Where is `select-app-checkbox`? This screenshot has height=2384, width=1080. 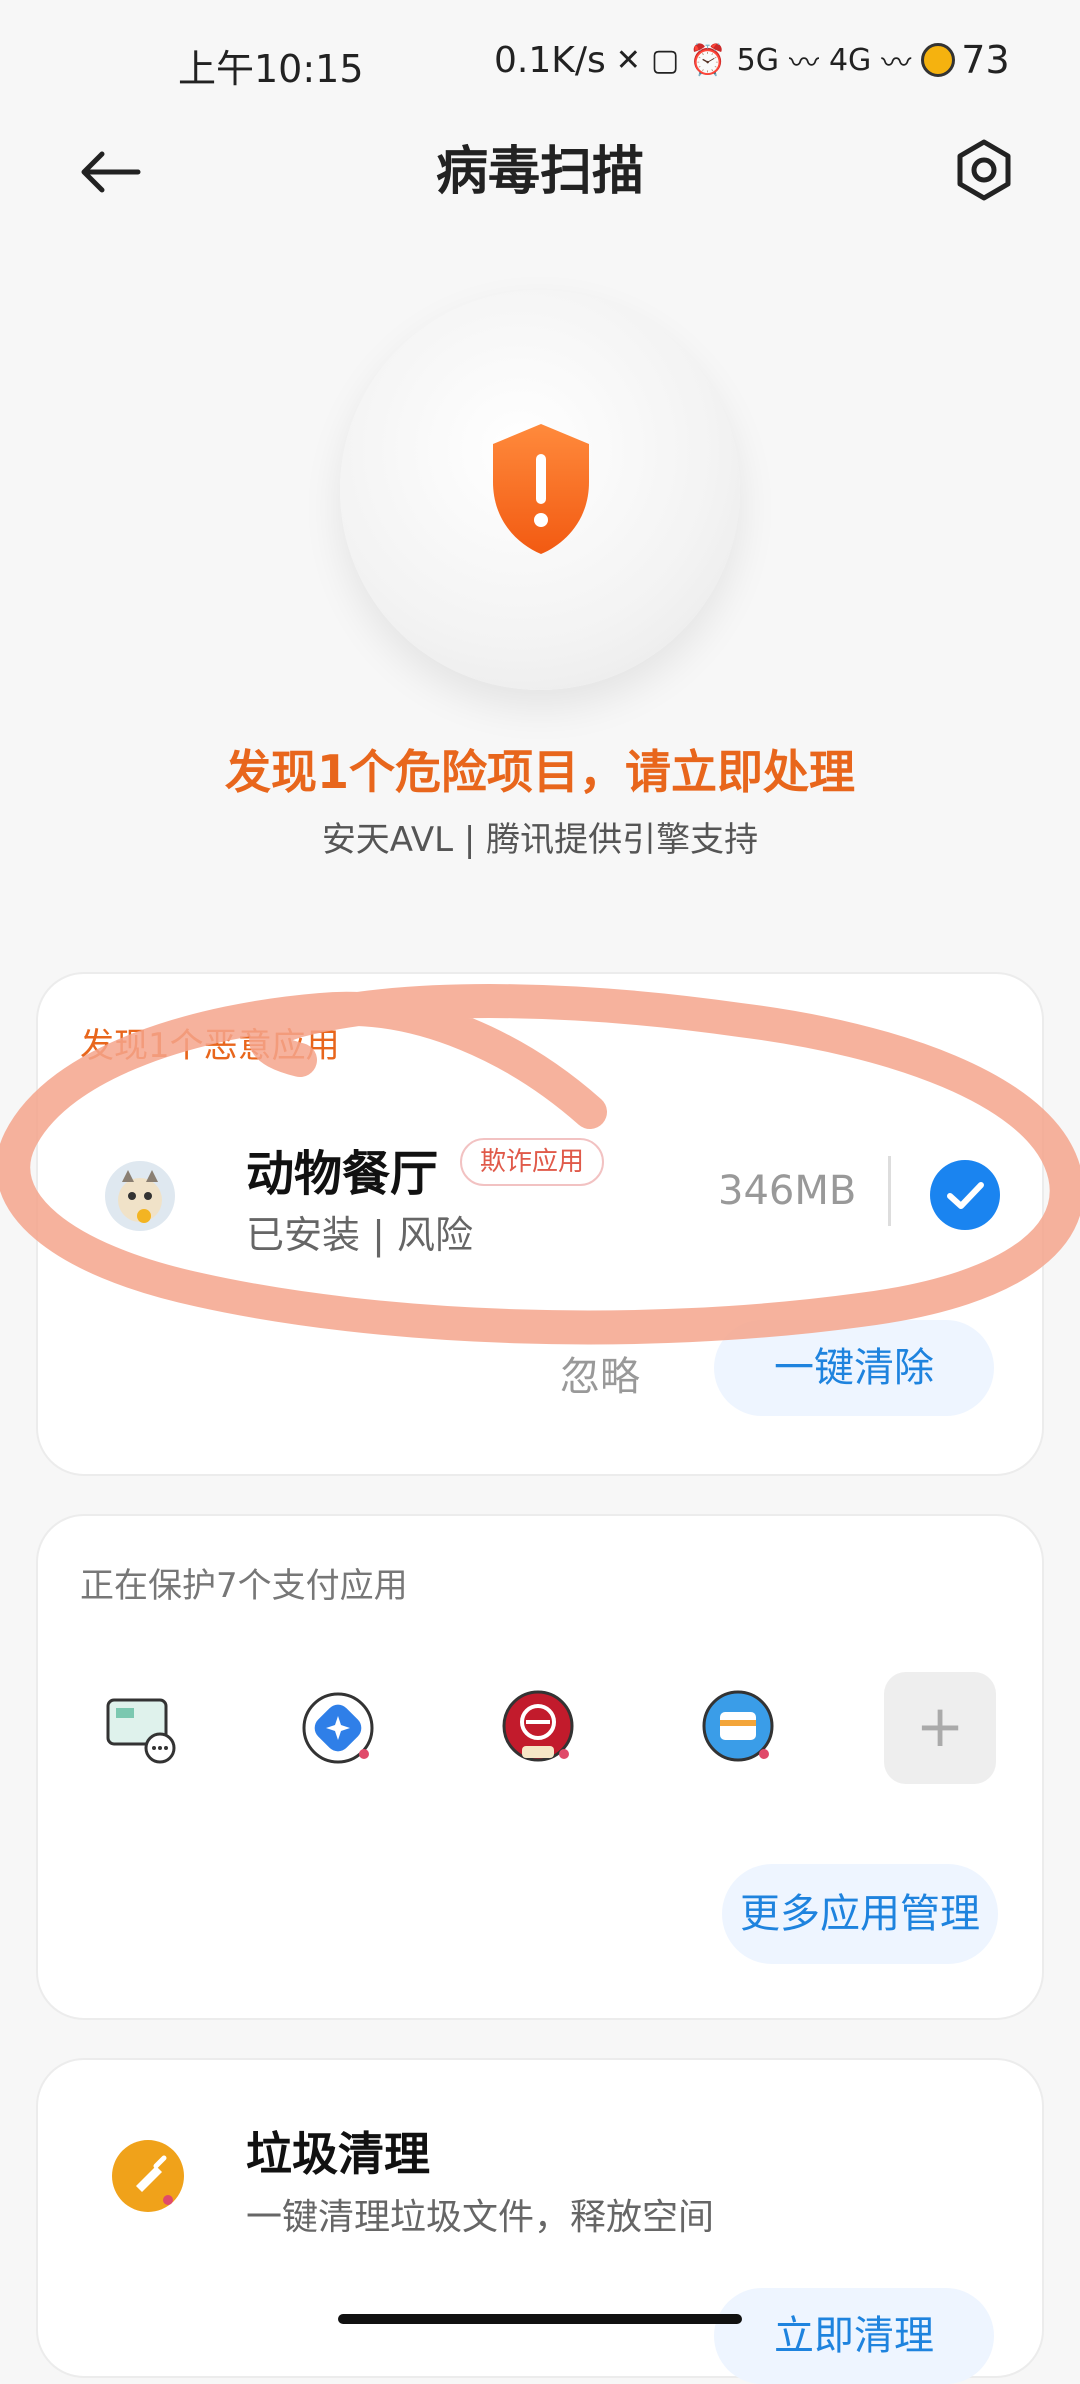 select-app-checkbox is located at coordinates (965, 1195).